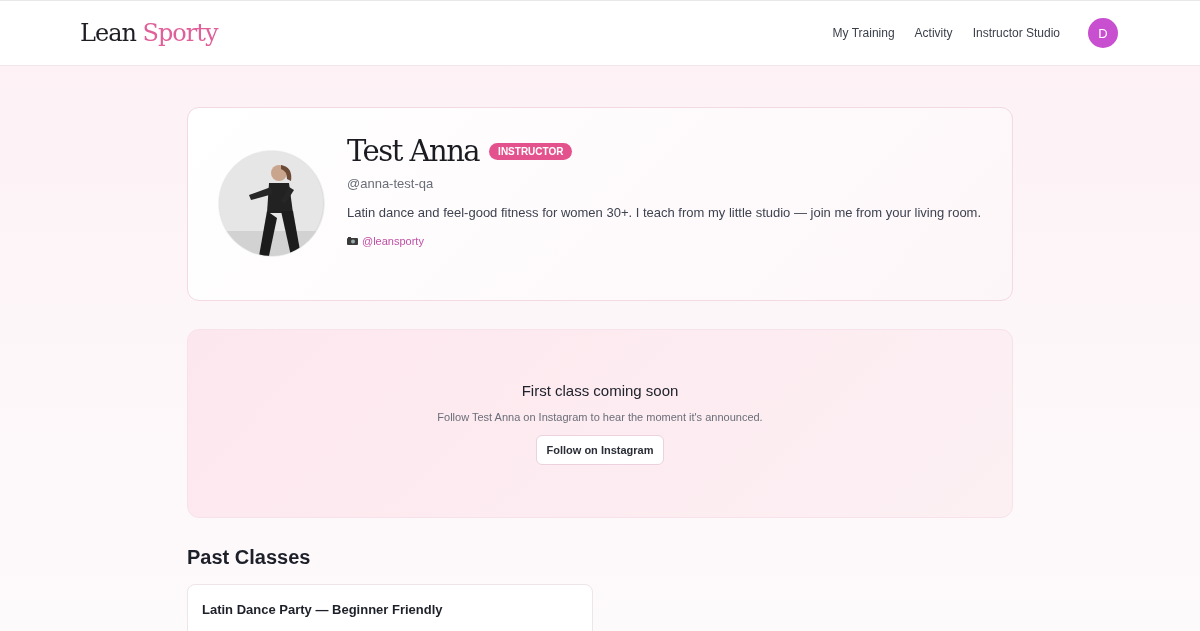 Image resolution: width=1200 pixels, height=631 pixels. I want to click on user-avatar: D, so click(1103, 33).